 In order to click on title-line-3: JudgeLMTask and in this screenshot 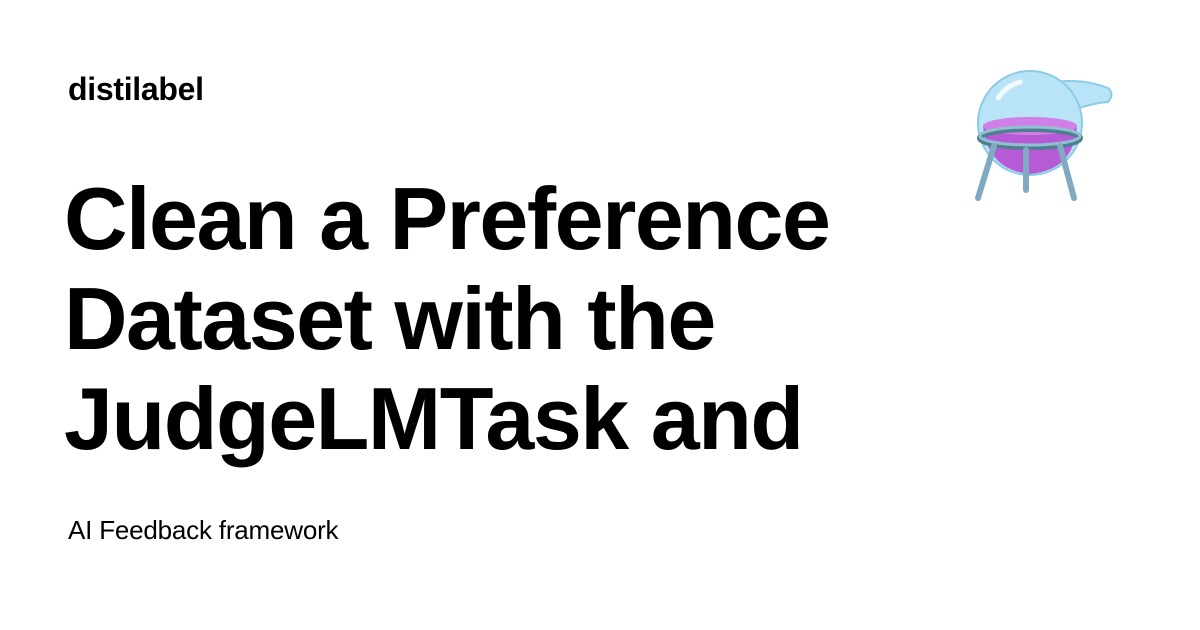, I will do `click(434, 418)`.